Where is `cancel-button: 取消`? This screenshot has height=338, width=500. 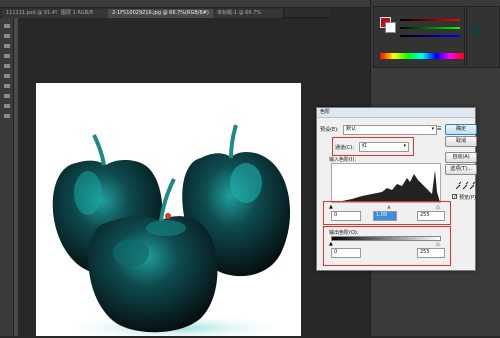 cancel-button: 取消 is located at coordinates (461, 141).